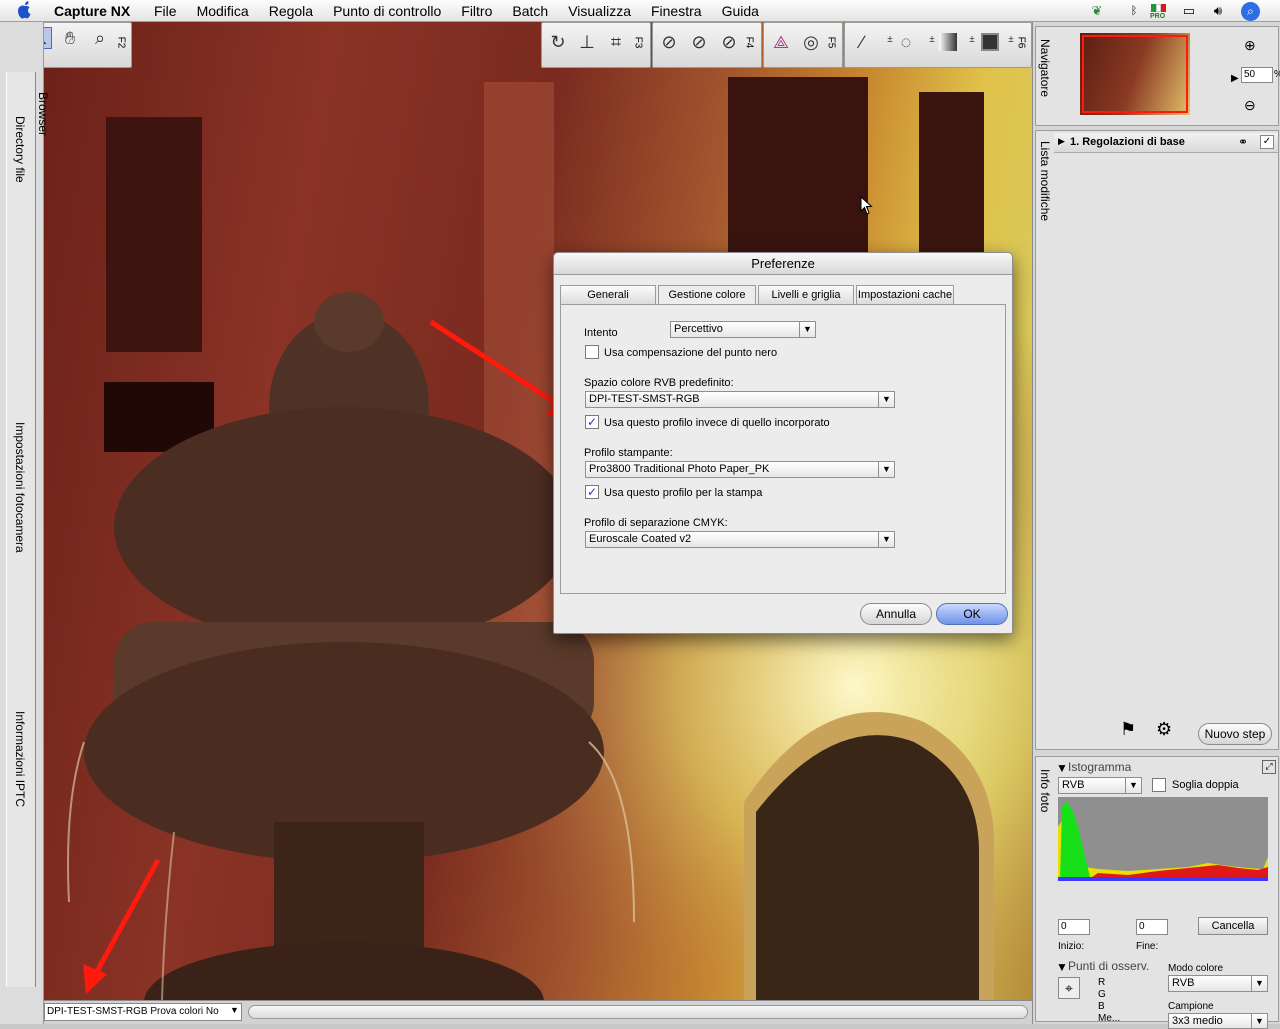 This screenshot has width=1280, height=1029. What do you see at coordinates (1134, 11) in the screenshot?
I see `bluetooth-icon: ᛒ` at bounding box center [1134, 11].